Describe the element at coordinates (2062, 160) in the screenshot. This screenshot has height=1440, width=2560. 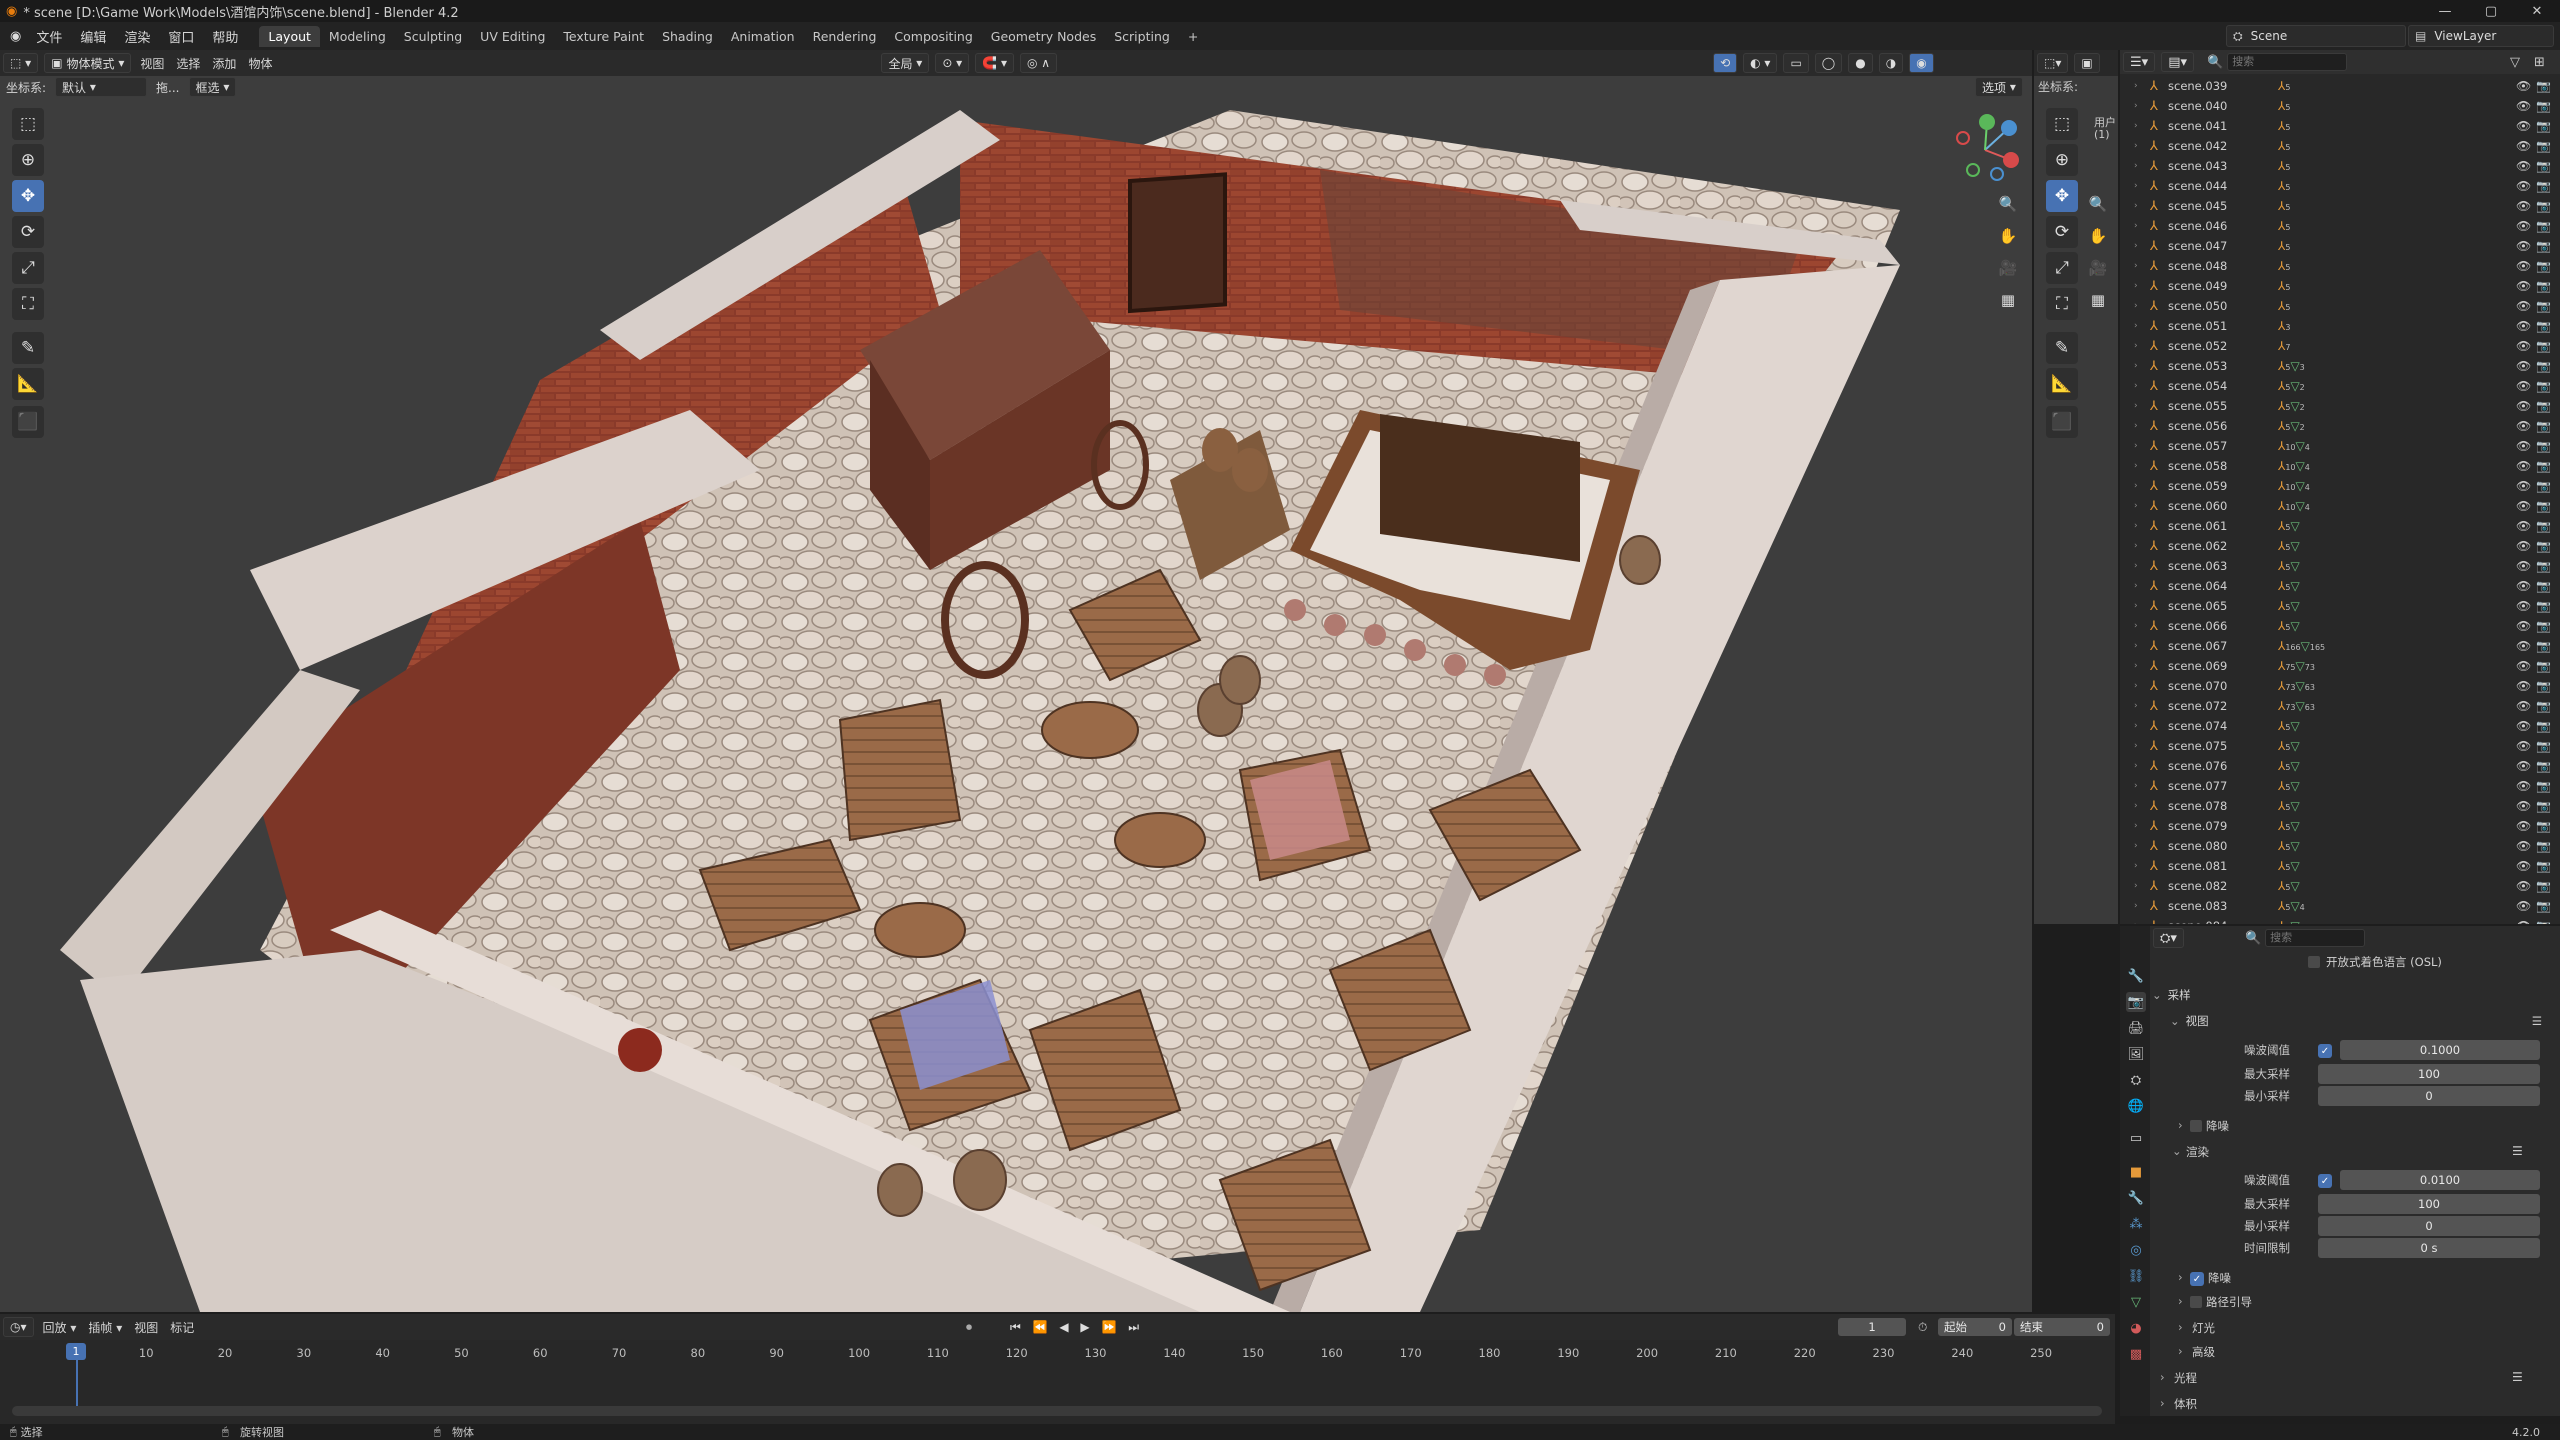
I see `secondary-cursor-tool-icon: ⊕` at that location.